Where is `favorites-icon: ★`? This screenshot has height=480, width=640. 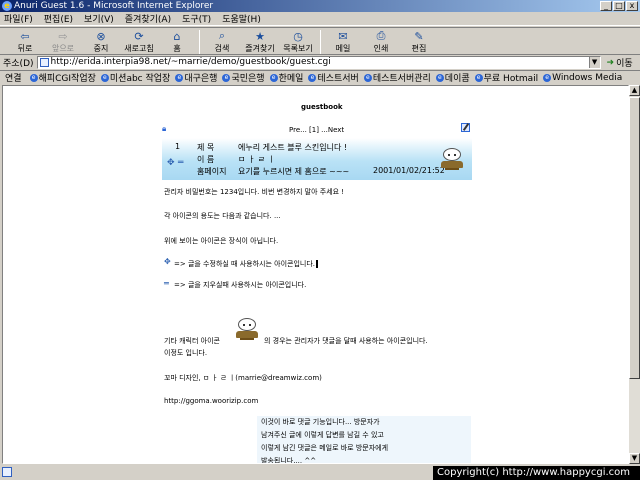 favorites-icon: ★ is located at coordinates (260, 36).